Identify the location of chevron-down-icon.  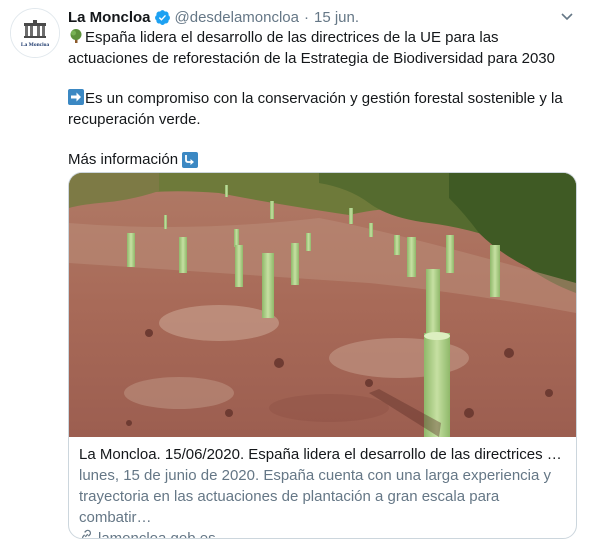
(567, 18).